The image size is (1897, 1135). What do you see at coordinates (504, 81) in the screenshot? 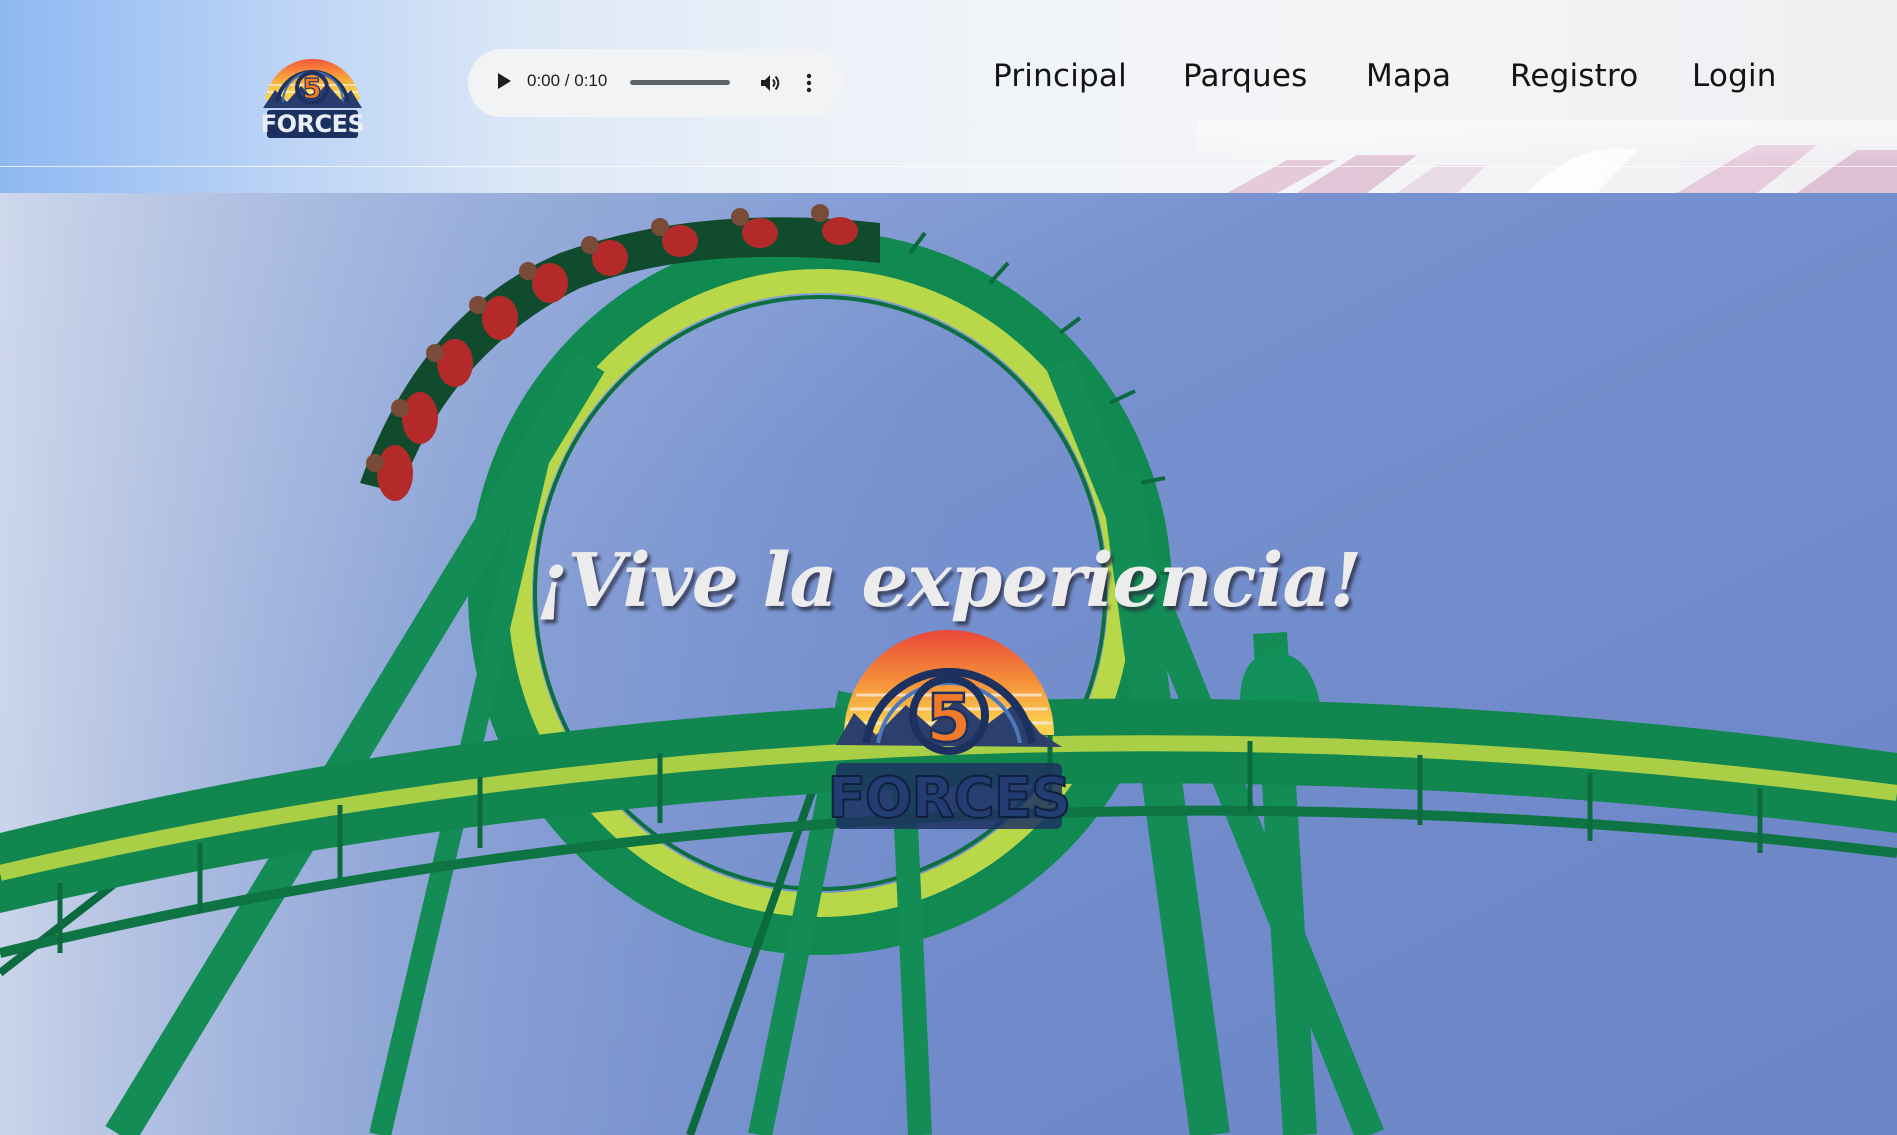
I see `play-icon` at bounding box center [504, 81].